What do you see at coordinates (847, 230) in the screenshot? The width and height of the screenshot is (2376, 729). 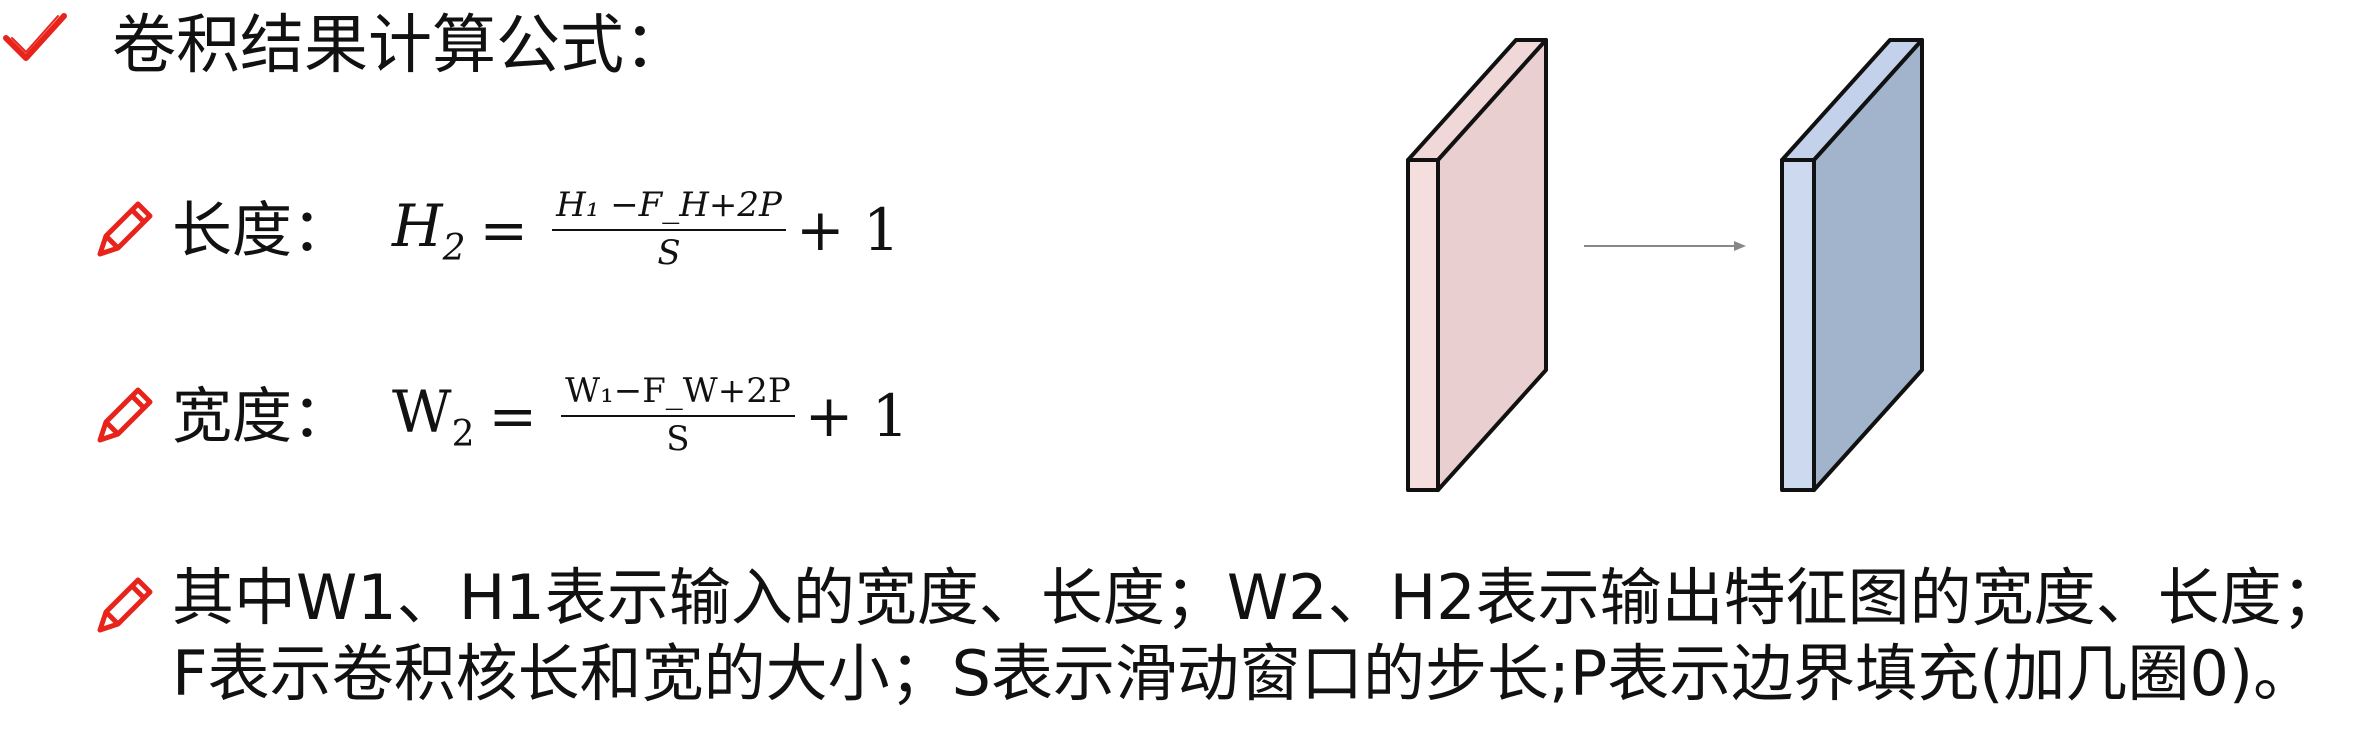 I see `height-rhs: + 1` at bounding box center [847, 230].